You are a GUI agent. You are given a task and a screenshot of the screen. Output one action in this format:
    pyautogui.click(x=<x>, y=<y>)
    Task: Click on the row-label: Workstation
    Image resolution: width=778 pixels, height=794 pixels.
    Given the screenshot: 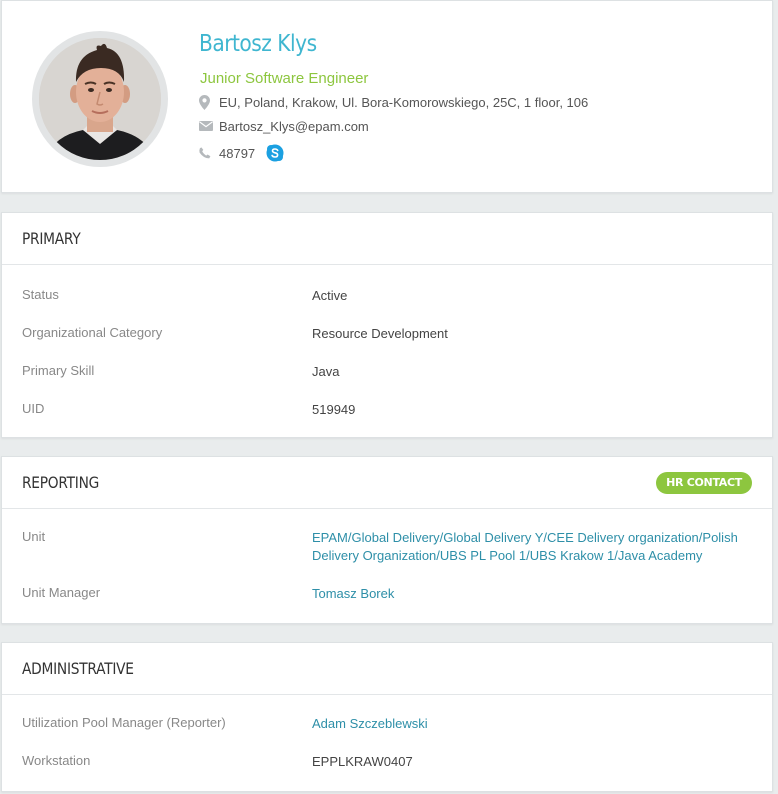 What is the action you would take?
    pyautogui.click(x=56, y=760)
    